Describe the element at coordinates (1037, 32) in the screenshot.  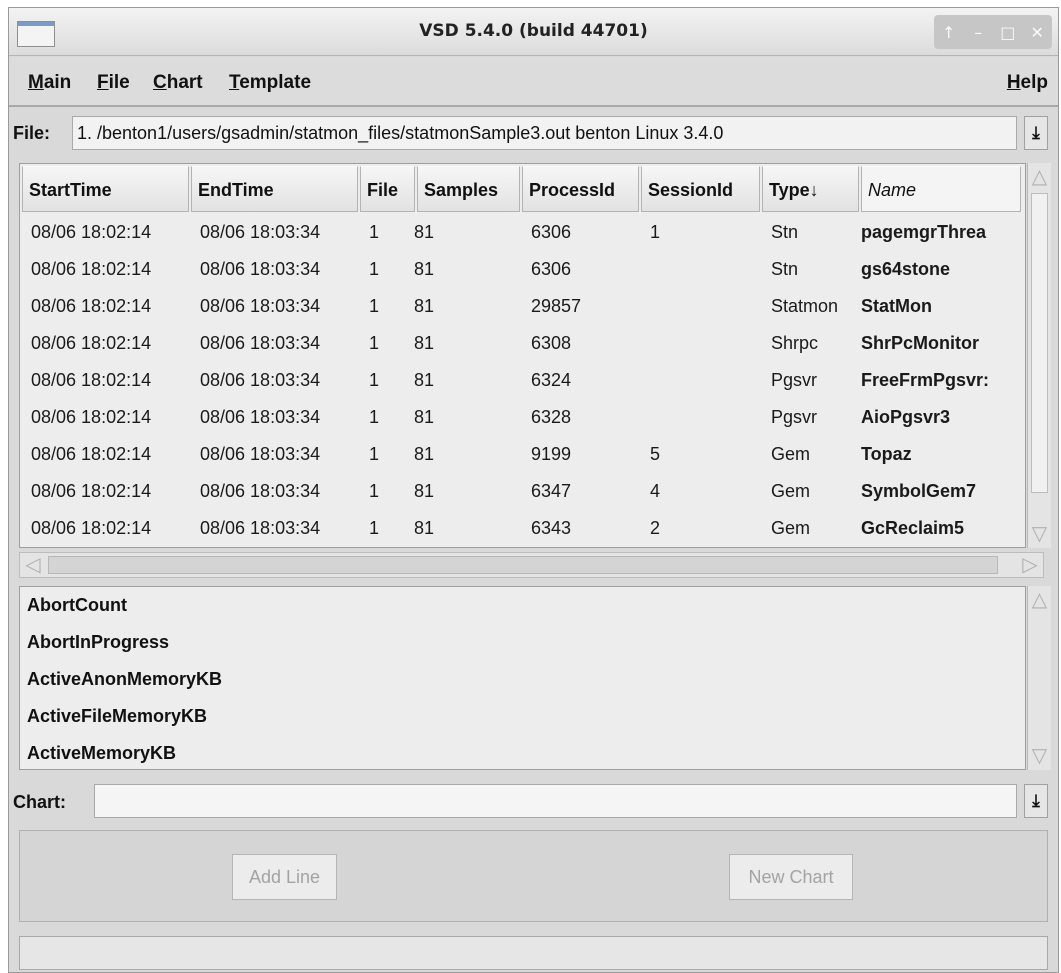
I see `close-icon: ✕` at that location.